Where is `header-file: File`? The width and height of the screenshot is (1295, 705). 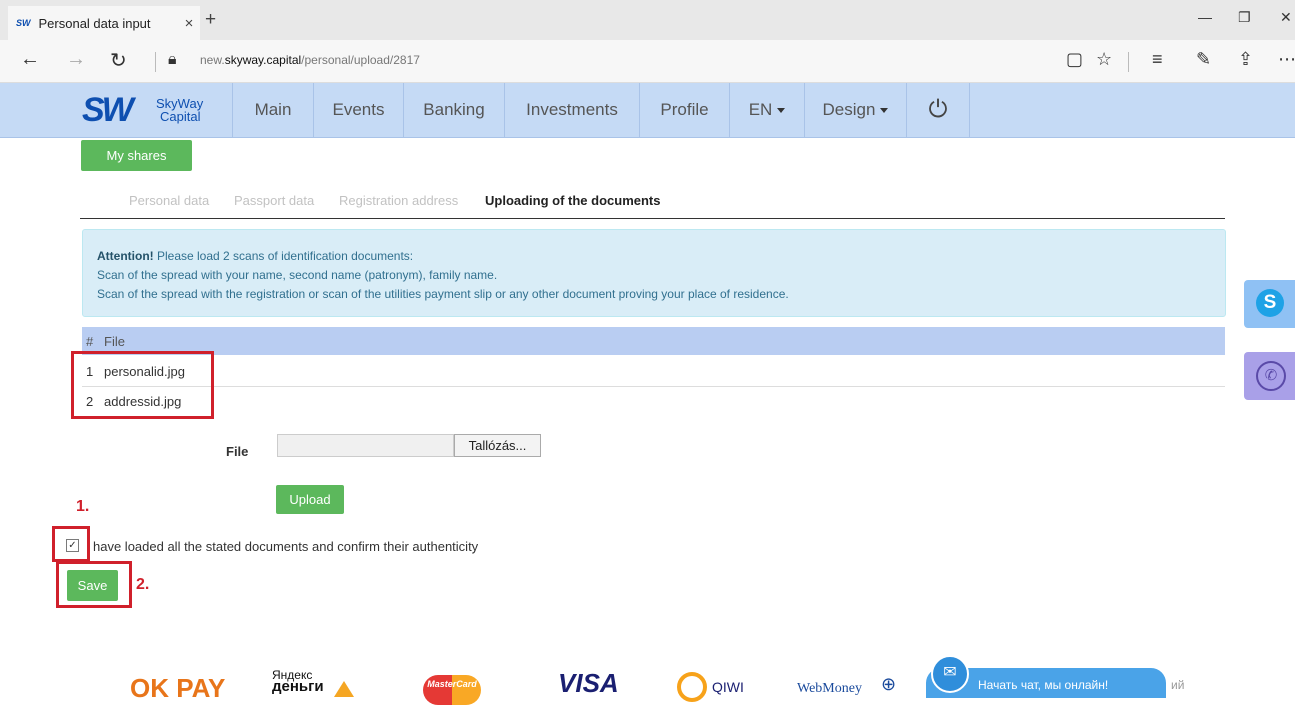
header-file: File is located at coordinates (114, 341).